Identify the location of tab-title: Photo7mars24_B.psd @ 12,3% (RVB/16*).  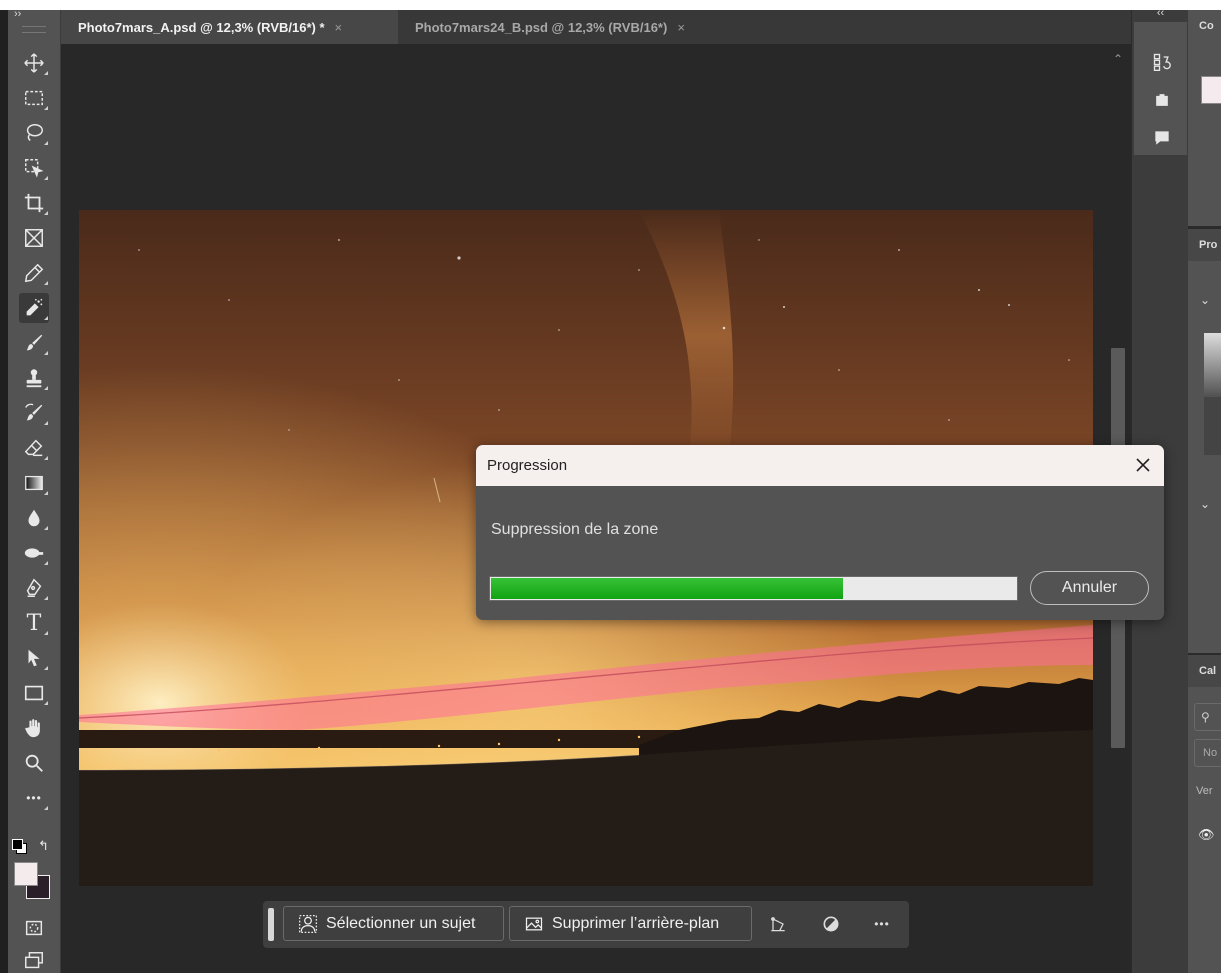
(541, 27).